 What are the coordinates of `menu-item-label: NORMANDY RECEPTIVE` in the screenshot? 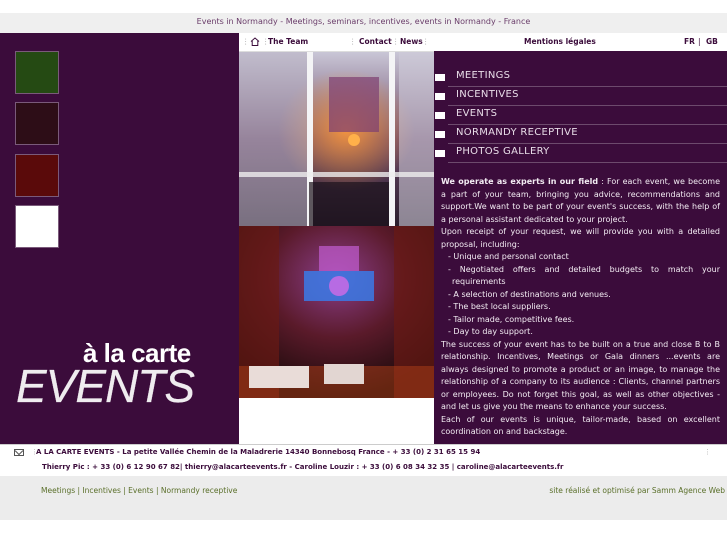 It's located at (517, 132).